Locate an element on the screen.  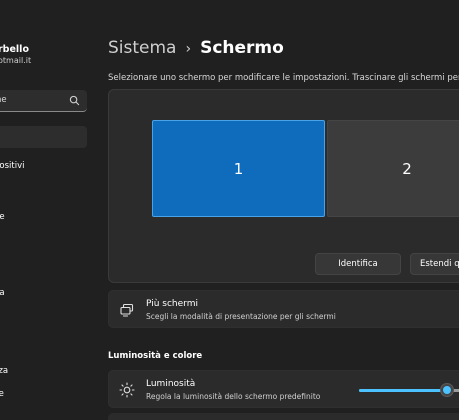
sidebar-item-label: zza is located at coordinates (4, 371).